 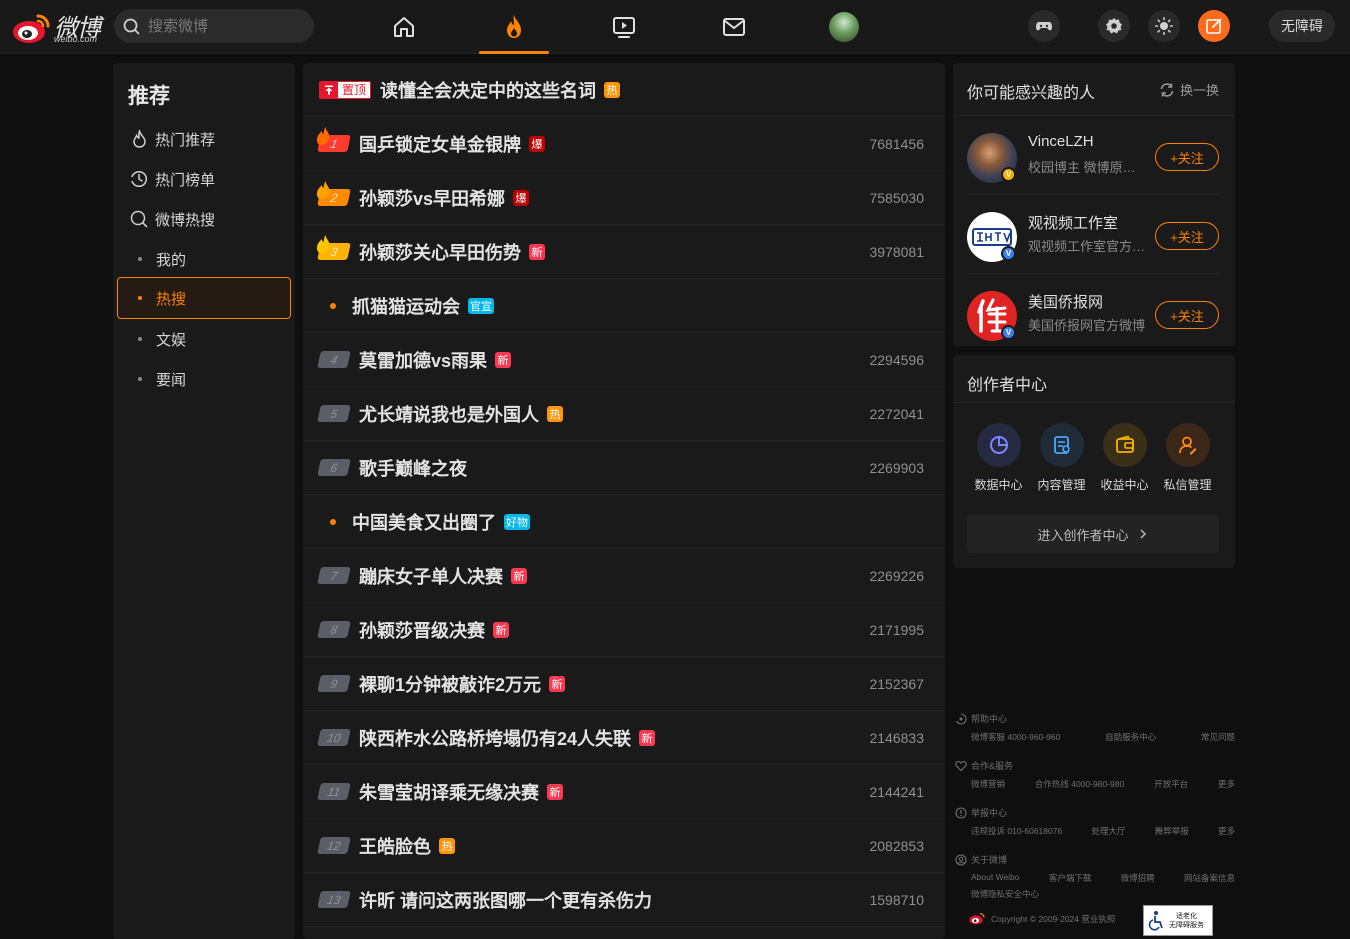 I want to click on tool-data-center: 数据中心, so click(x=998, y=458).